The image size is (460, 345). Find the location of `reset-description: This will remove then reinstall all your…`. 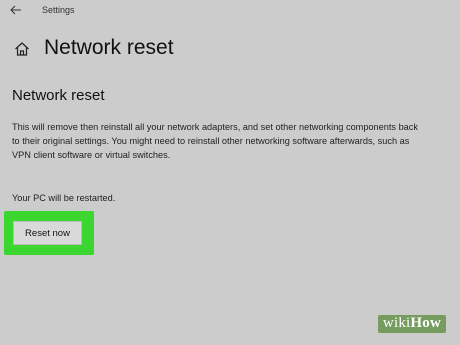

reset-description: This will remove then reinstall all your… is located at coordinates (215, 141).